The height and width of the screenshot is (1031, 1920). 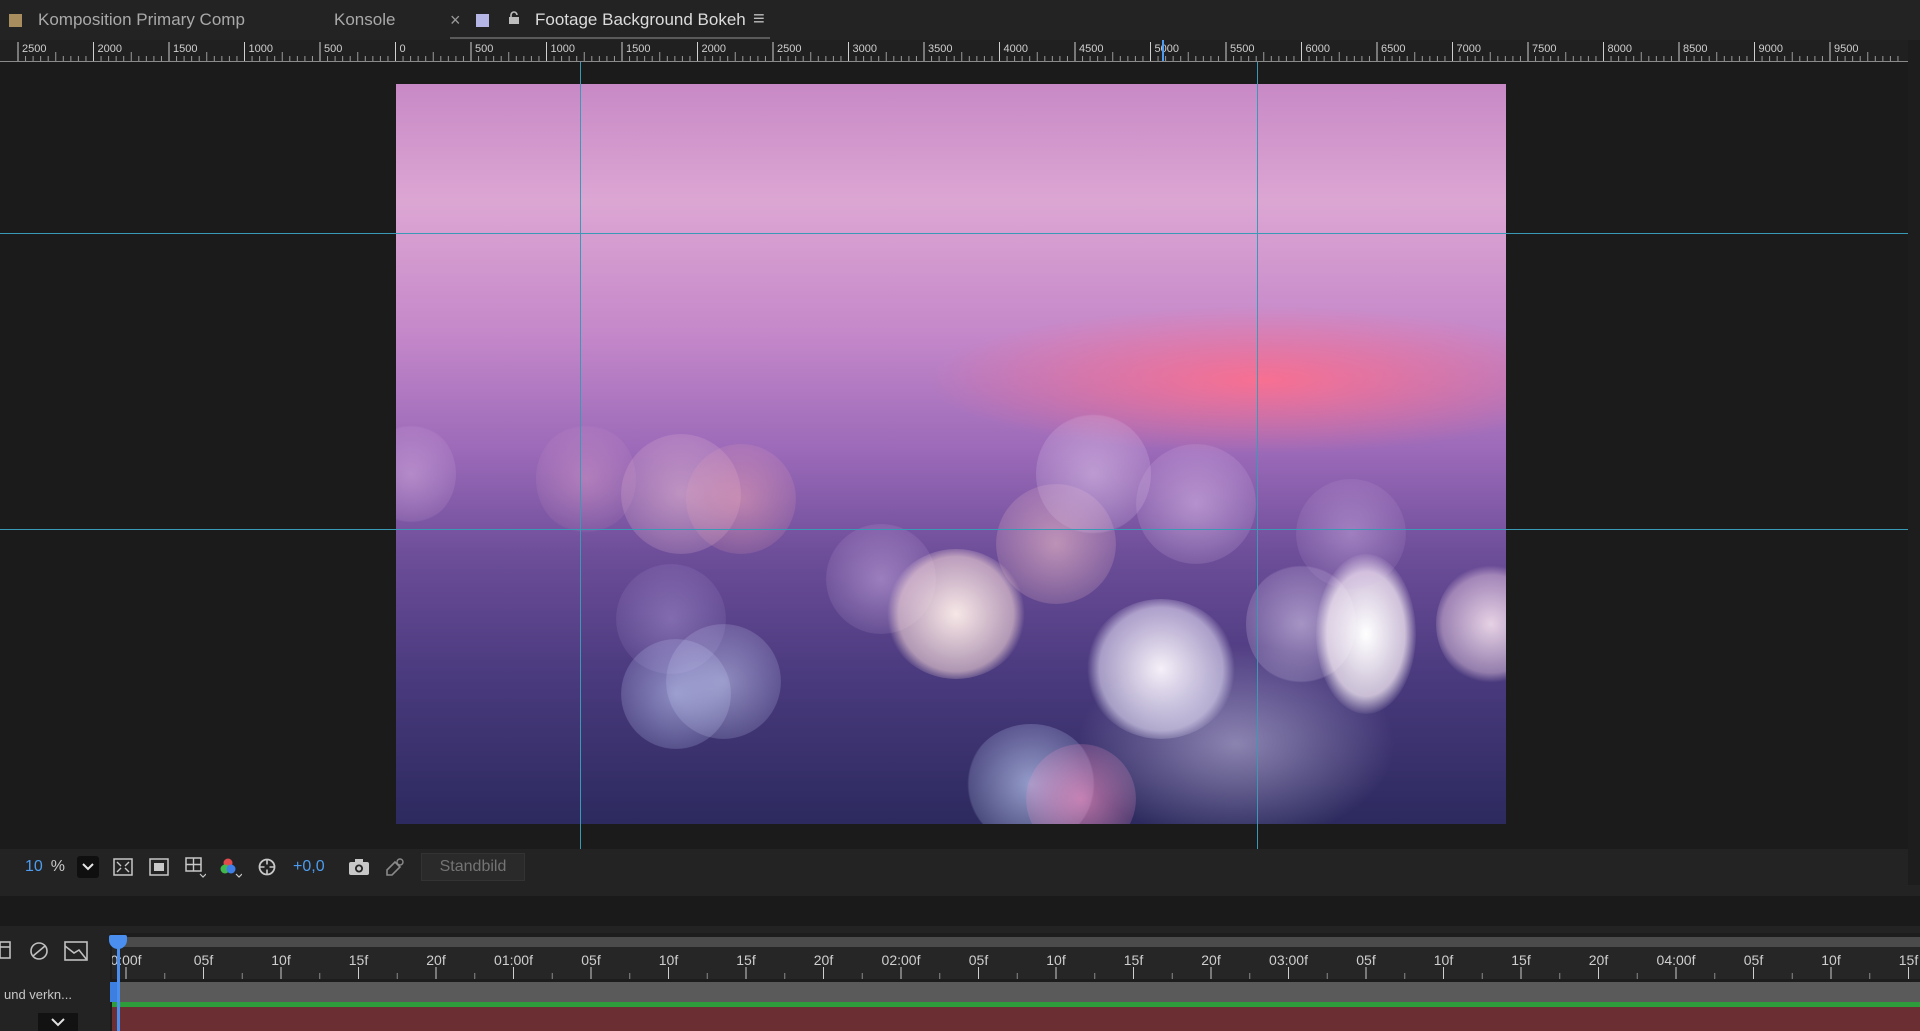 What do you see at coordinates (473, 867) in the screenshot?
I see `standbild-button: Standbild` at bounding box center [473, 867].